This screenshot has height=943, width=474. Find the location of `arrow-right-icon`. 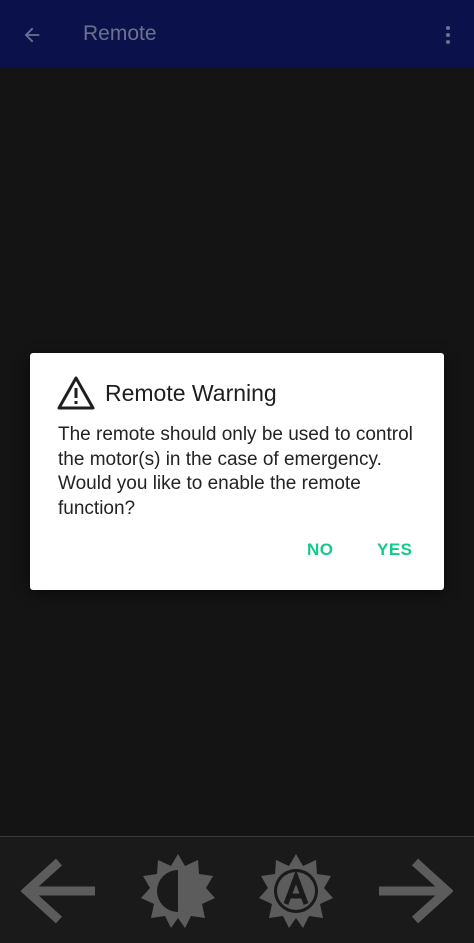

arrow-right-icon is located at coordinates (416, 891).